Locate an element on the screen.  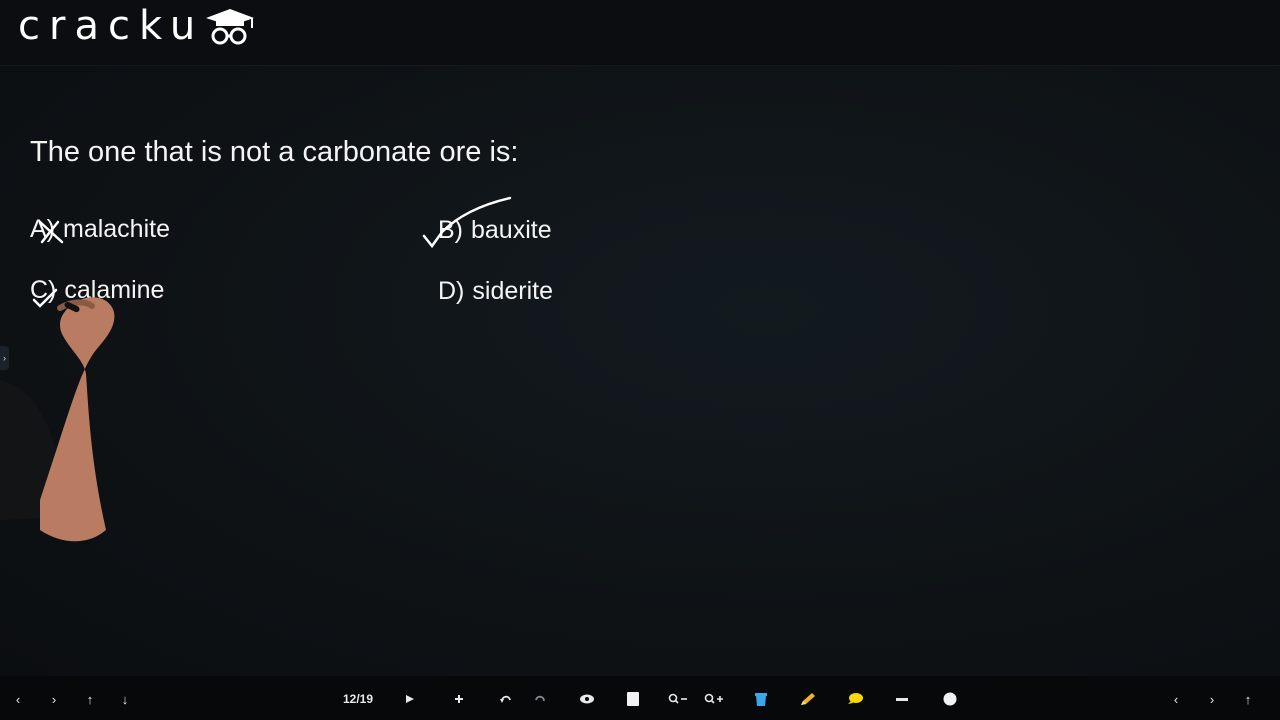
clear-button is located at coordinates (761, 699).